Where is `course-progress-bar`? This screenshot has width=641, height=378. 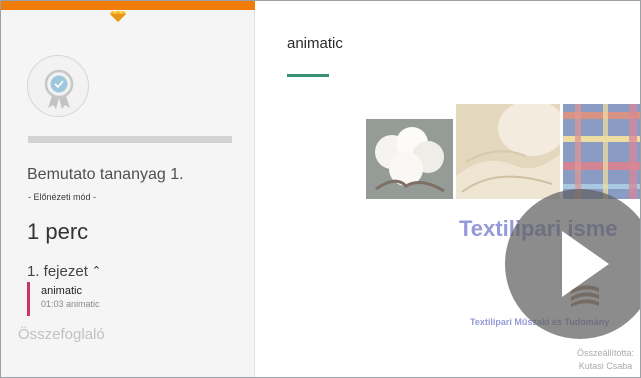 course-progress-bar is located at coordinates (130, 139).